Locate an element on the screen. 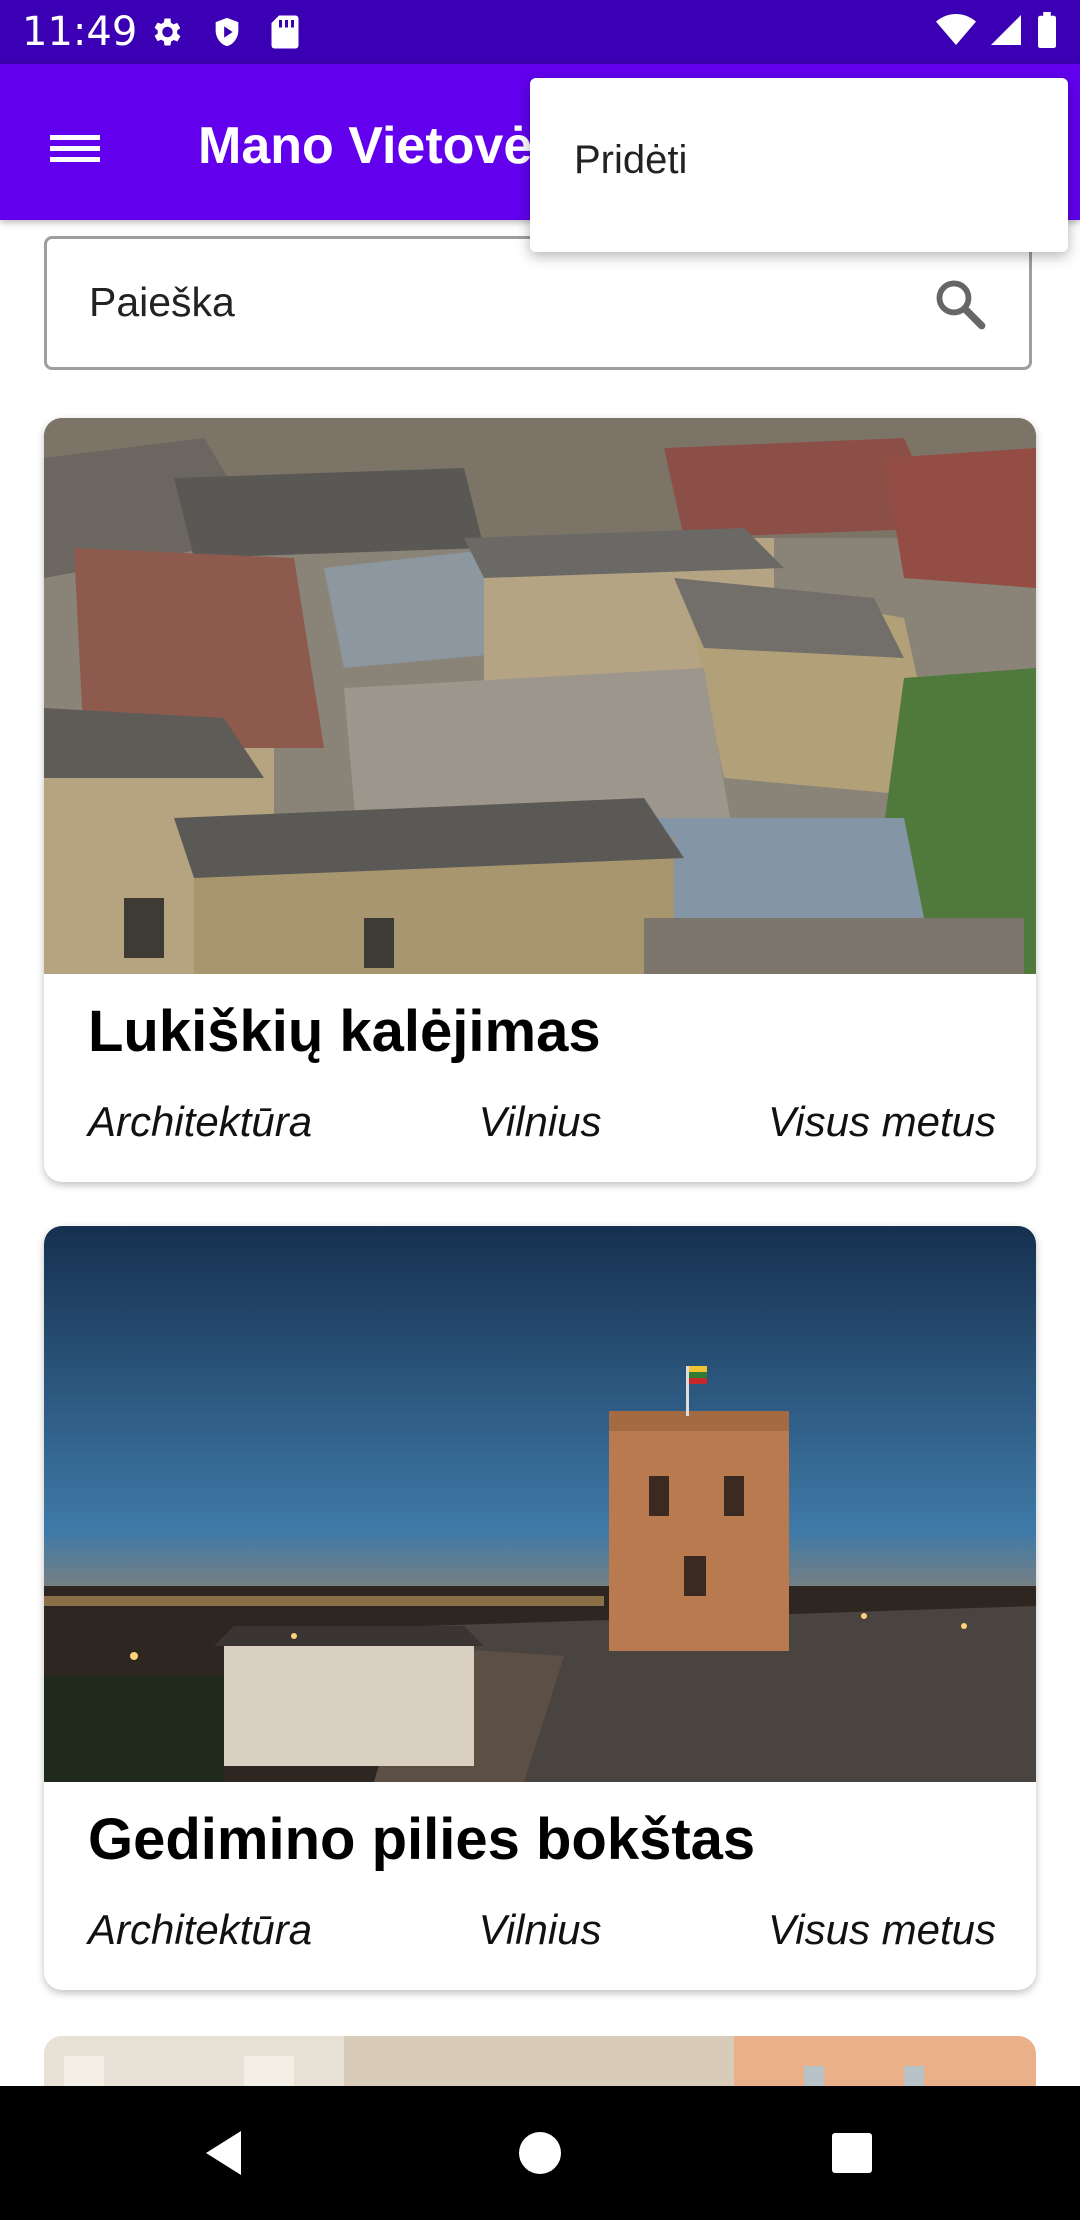 Image resolution: width=1080 pixels, height=2220 pixels. status-time: 11:49 is located at coordinates (80, 32).